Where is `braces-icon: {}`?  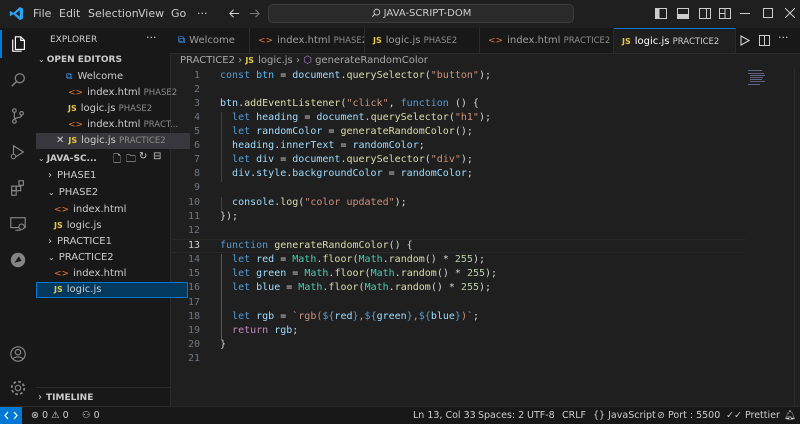
braces-icon: {} is located at coordinates (599, 415).